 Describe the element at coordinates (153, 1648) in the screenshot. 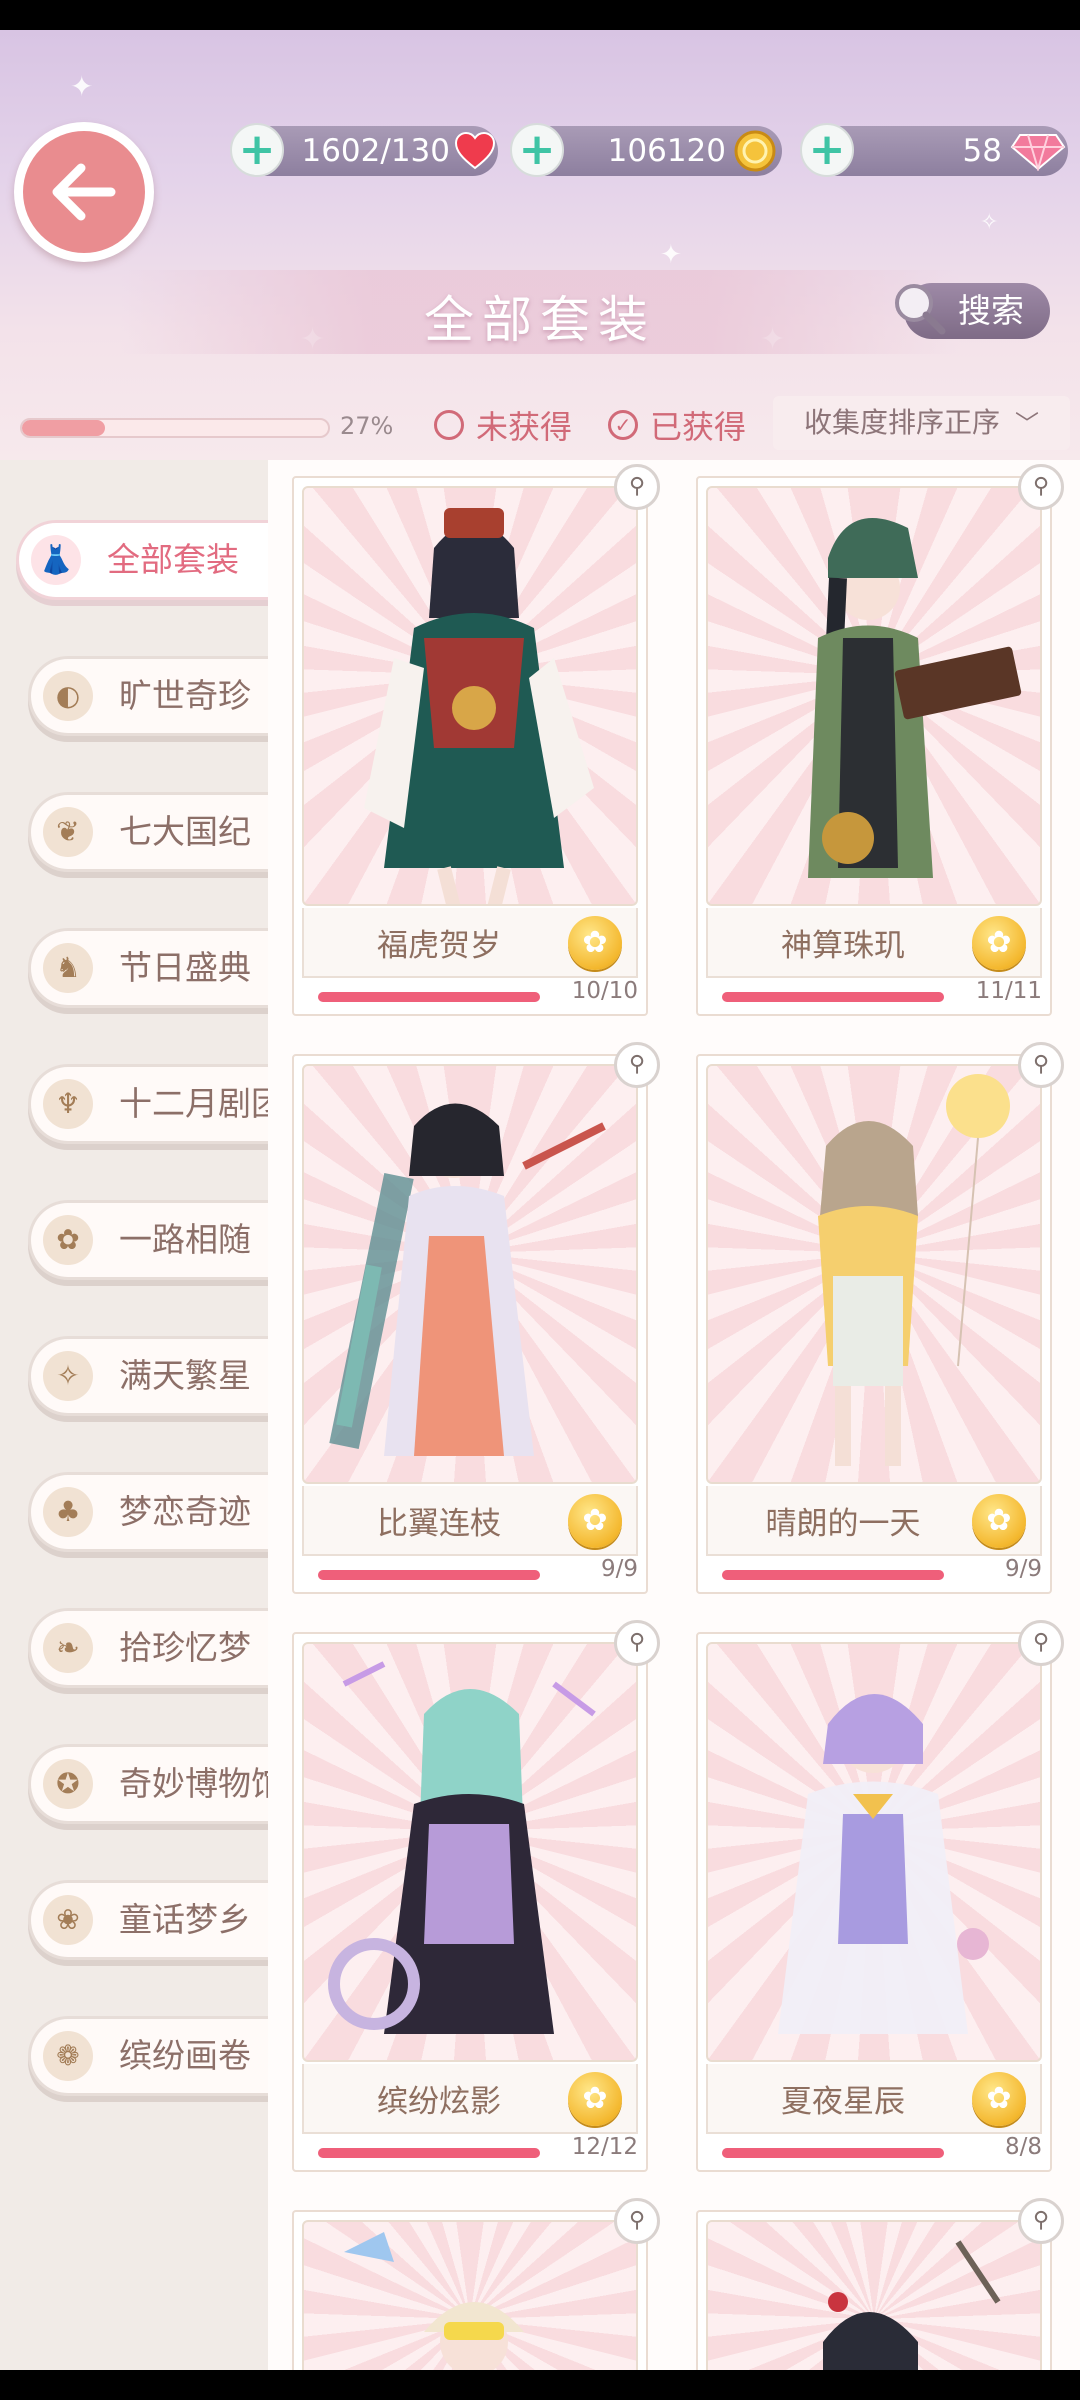

I see `sidebar-item-treasure-memories: ❧ 拾珍忆梦` at that location.